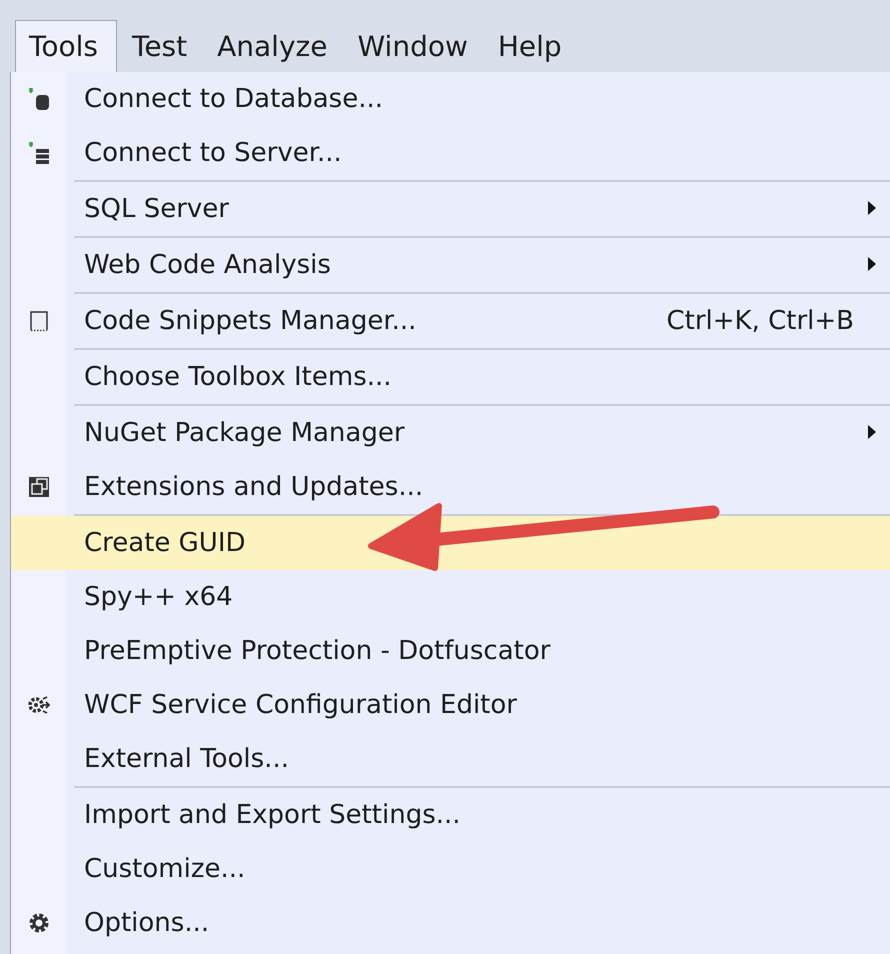 The image size is (890, 954). What do you see at coordinates (38, 923) in the screenshot?
I see `settings-icon` at bounding box center [38, 923].